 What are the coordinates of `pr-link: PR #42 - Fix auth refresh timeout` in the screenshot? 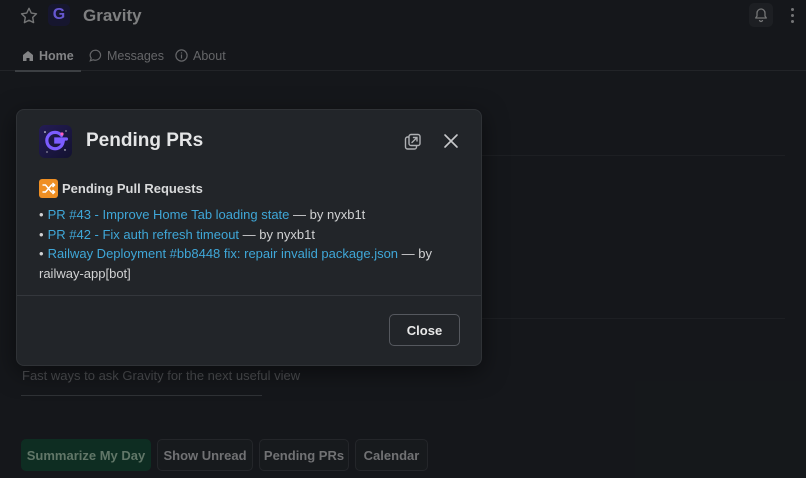 It's located at (143, 234).